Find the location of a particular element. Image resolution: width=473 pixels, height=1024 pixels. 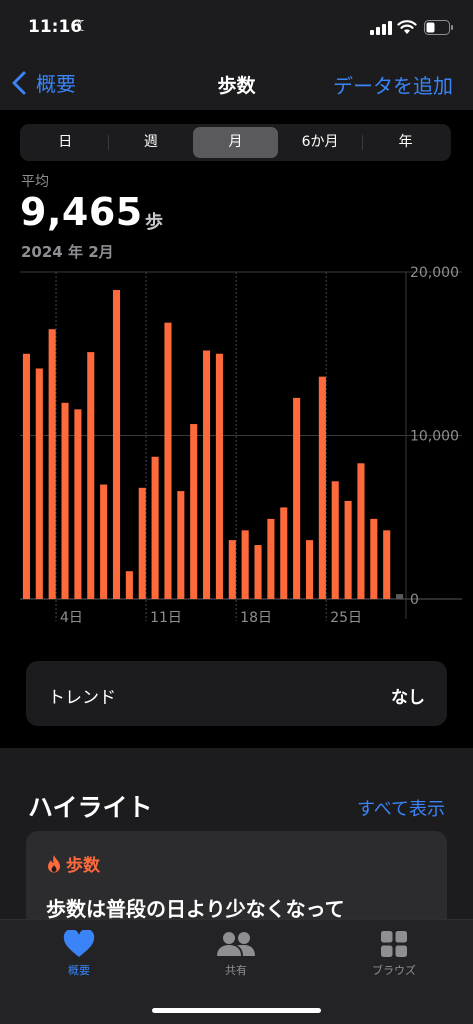

trend-label: トレンド is located at coordinates (82, 698).